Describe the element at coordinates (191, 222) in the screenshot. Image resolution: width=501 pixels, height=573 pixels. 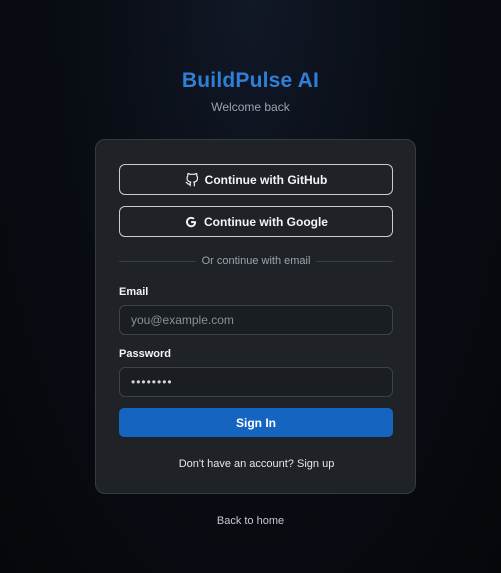
I see `google-icon` at that location.